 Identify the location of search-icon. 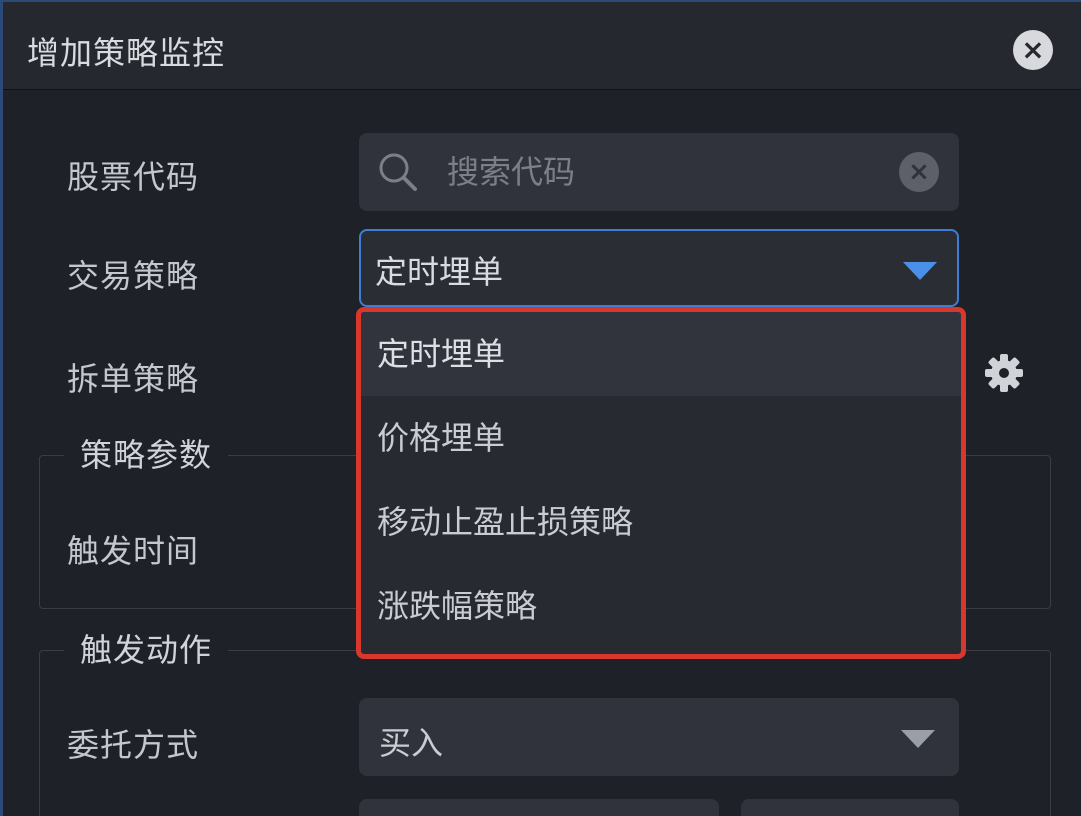
(398, 172).